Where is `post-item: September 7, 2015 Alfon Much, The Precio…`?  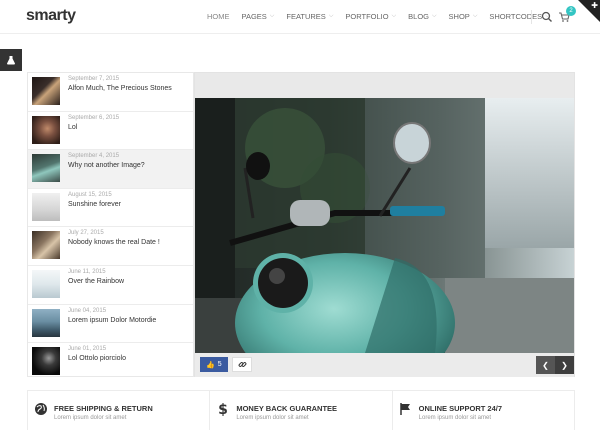
post-item: September 7, 2015 Alfon Much, The Precio… is located at coordinates (110, 92).